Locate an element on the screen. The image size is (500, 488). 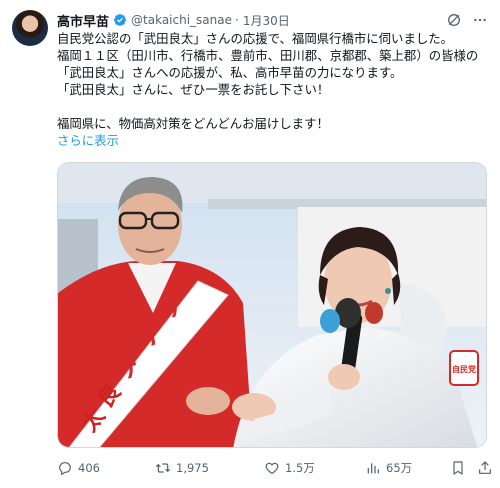
verified-badge-icon is located at coordinates (120, 20).